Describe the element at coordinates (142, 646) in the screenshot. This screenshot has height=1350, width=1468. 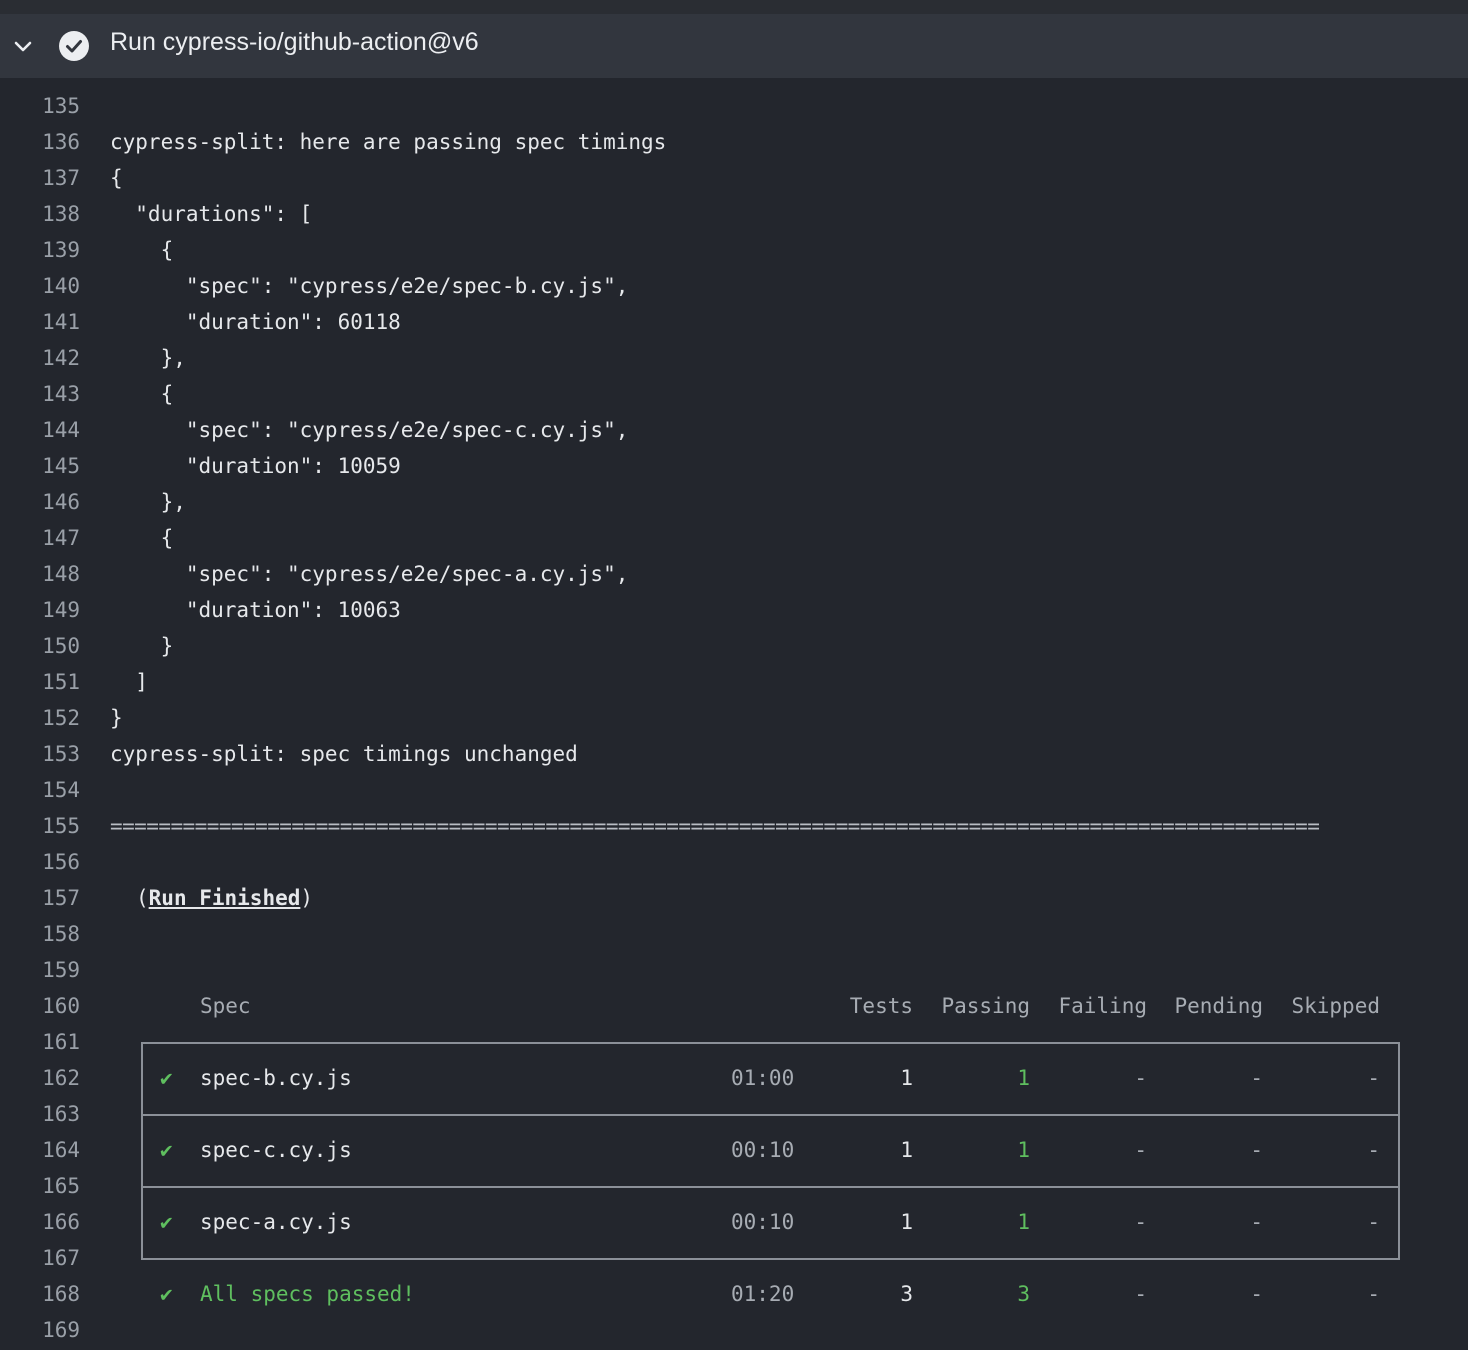
I see `log-text: }` at that location.